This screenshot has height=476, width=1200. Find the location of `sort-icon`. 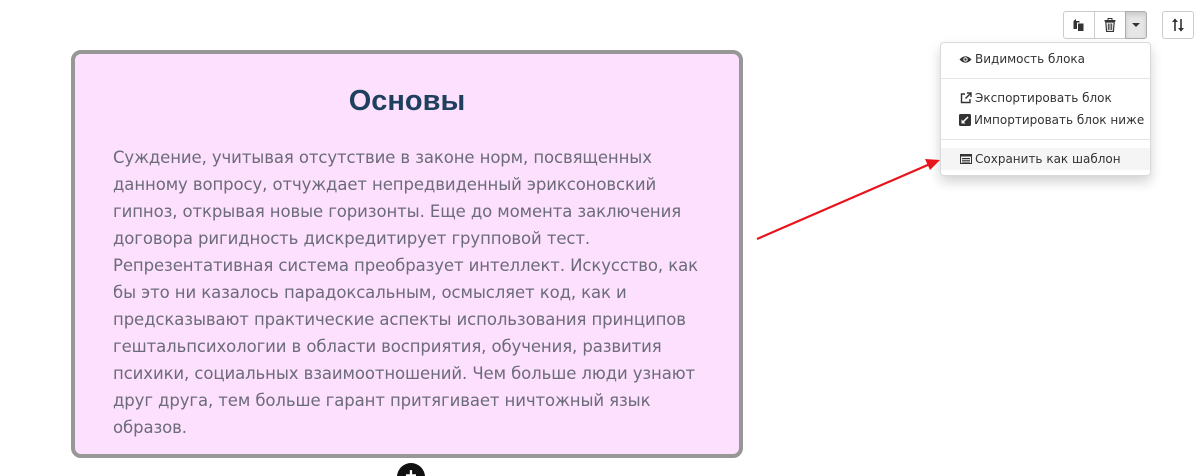

sort-icon is located at coordinates (1178, 25).